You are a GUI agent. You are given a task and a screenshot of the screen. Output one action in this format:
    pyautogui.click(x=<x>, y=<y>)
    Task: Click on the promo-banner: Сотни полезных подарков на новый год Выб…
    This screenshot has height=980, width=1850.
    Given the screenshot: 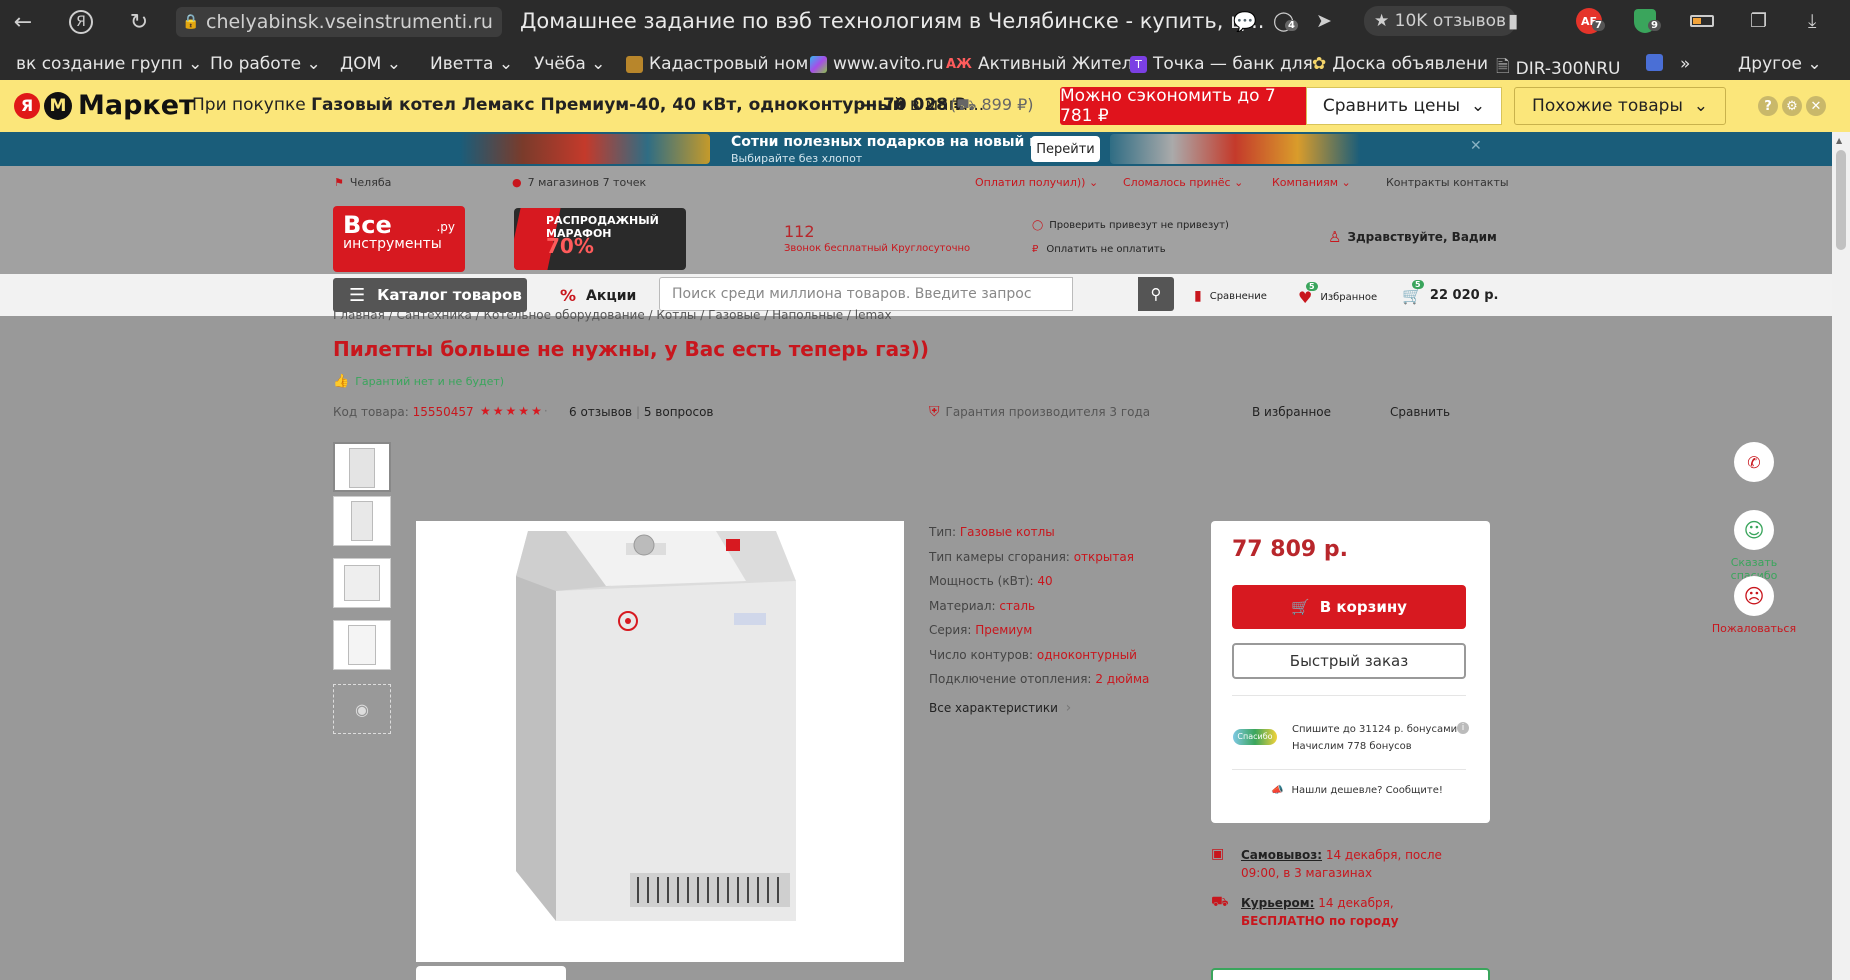 What is the action you would take?
    pyautogui.click(x=916, y=149)
    